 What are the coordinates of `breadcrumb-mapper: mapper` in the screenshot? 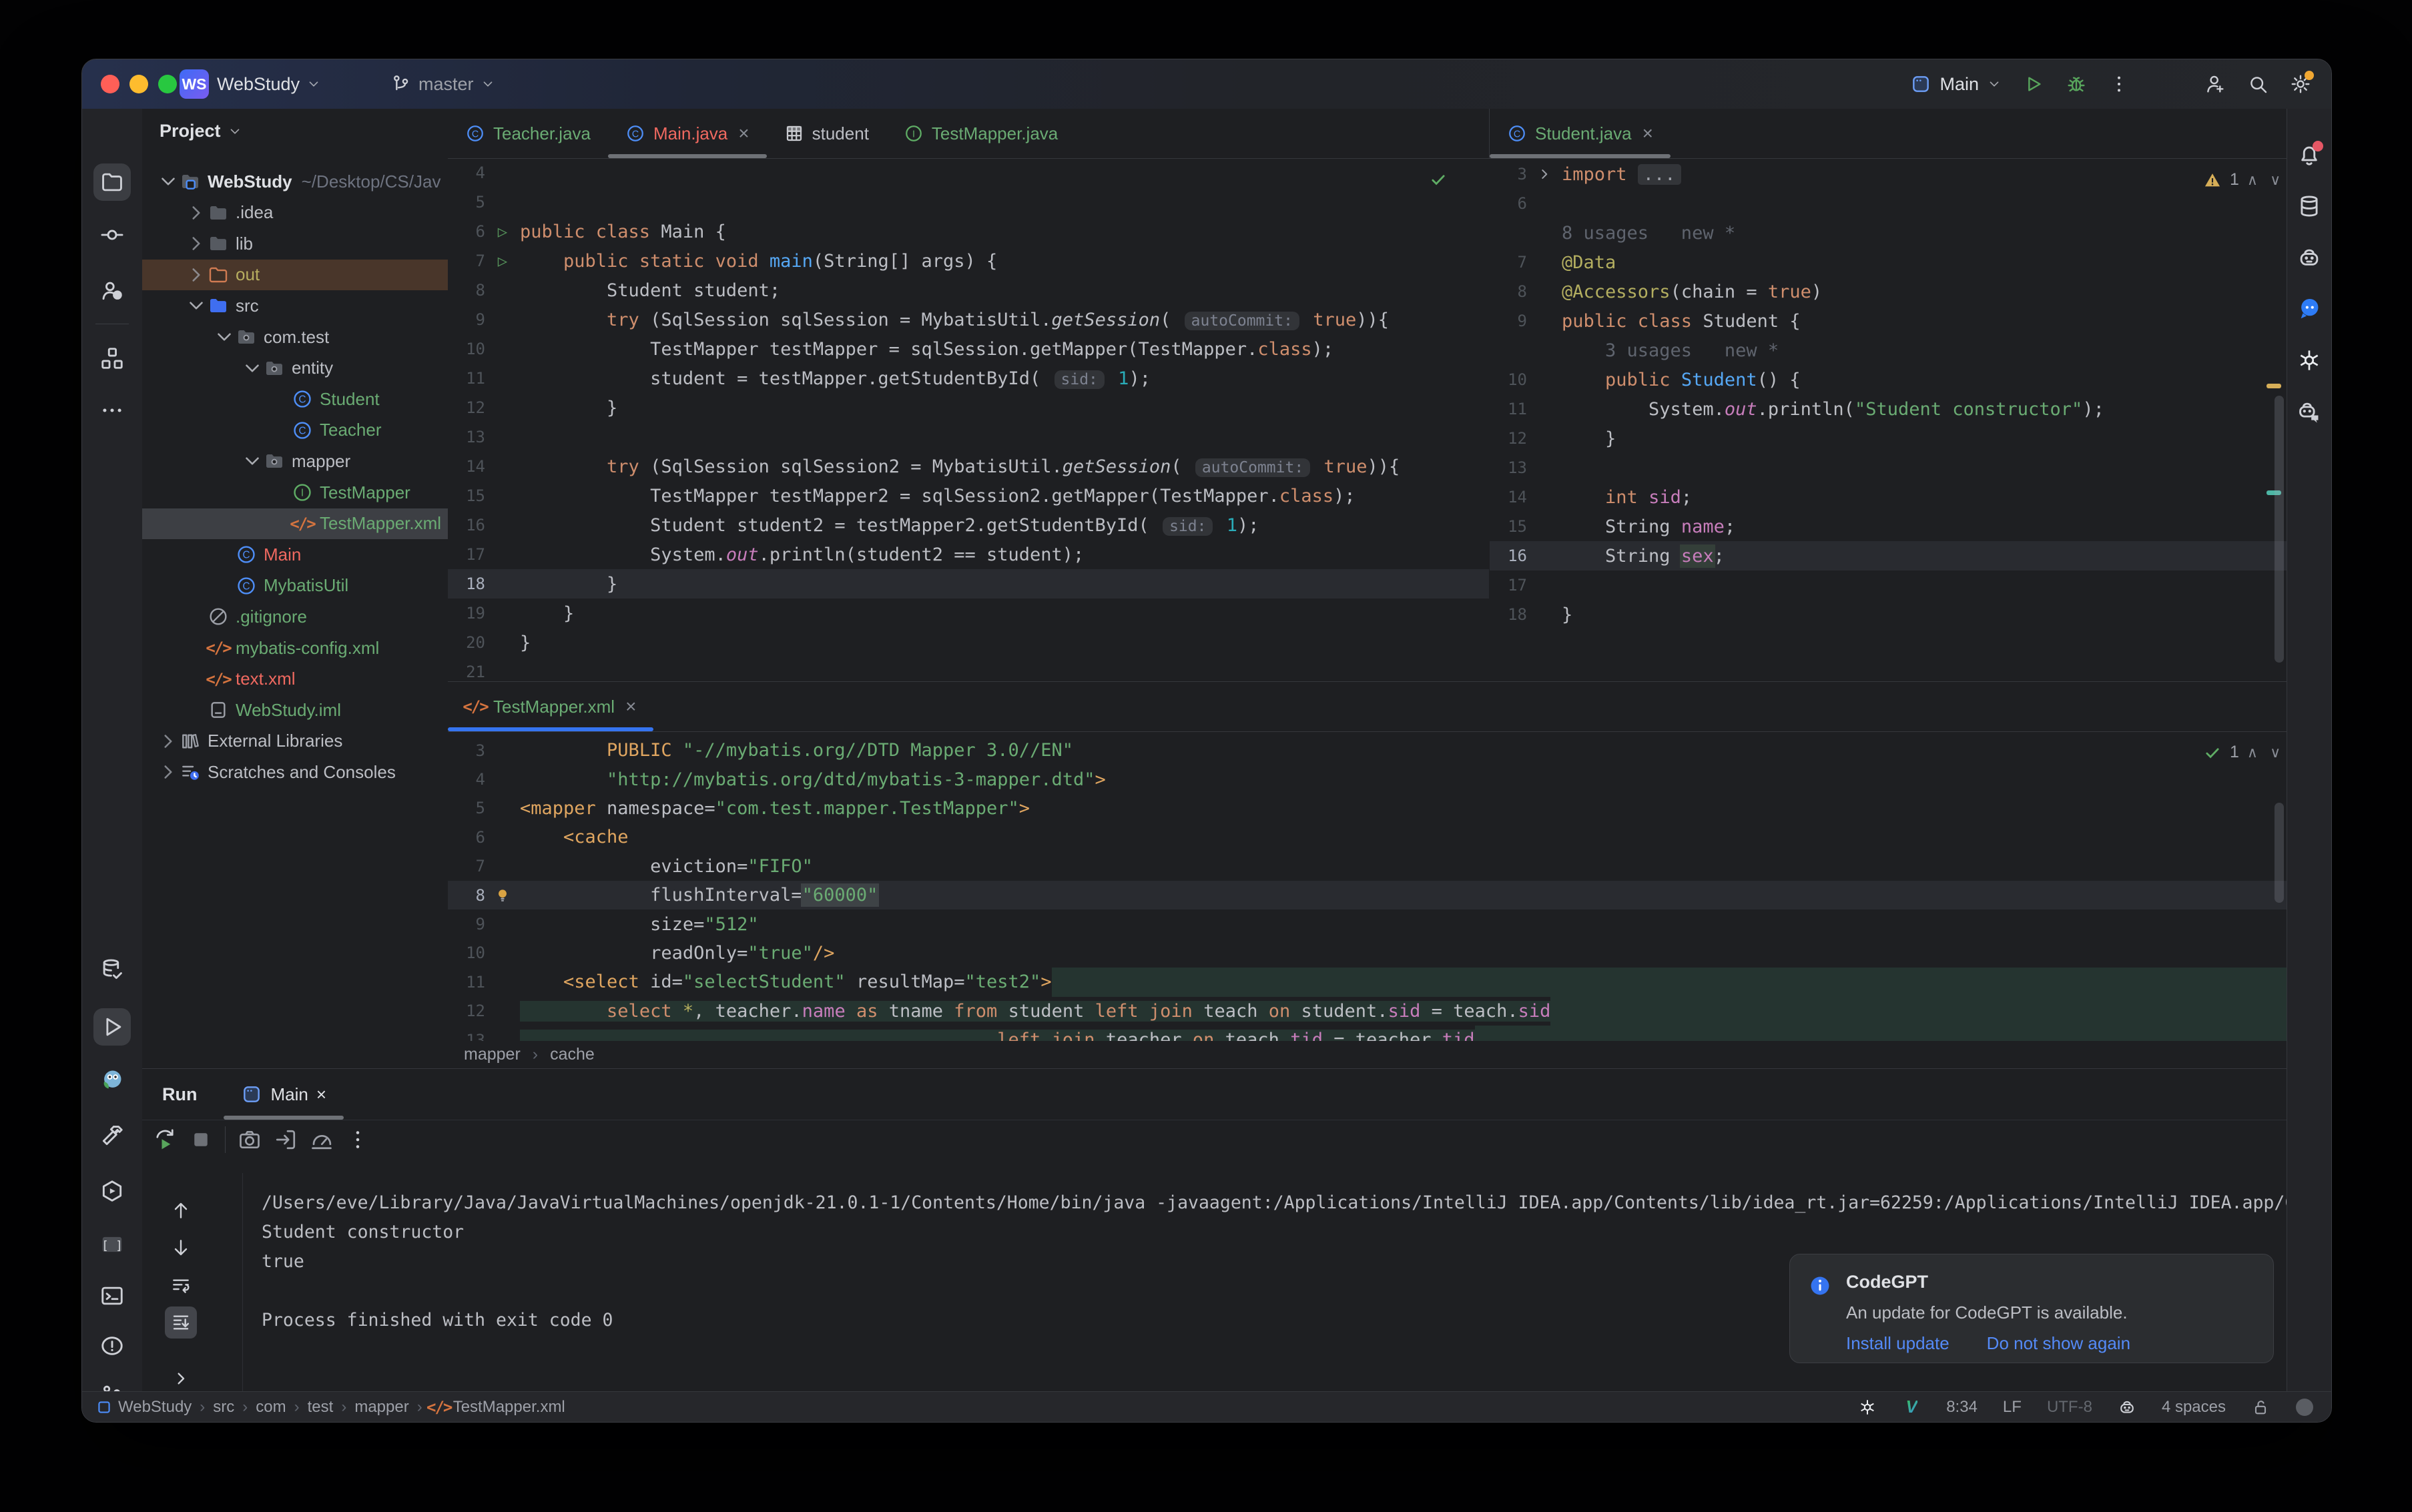 It's located at (492, 1054).